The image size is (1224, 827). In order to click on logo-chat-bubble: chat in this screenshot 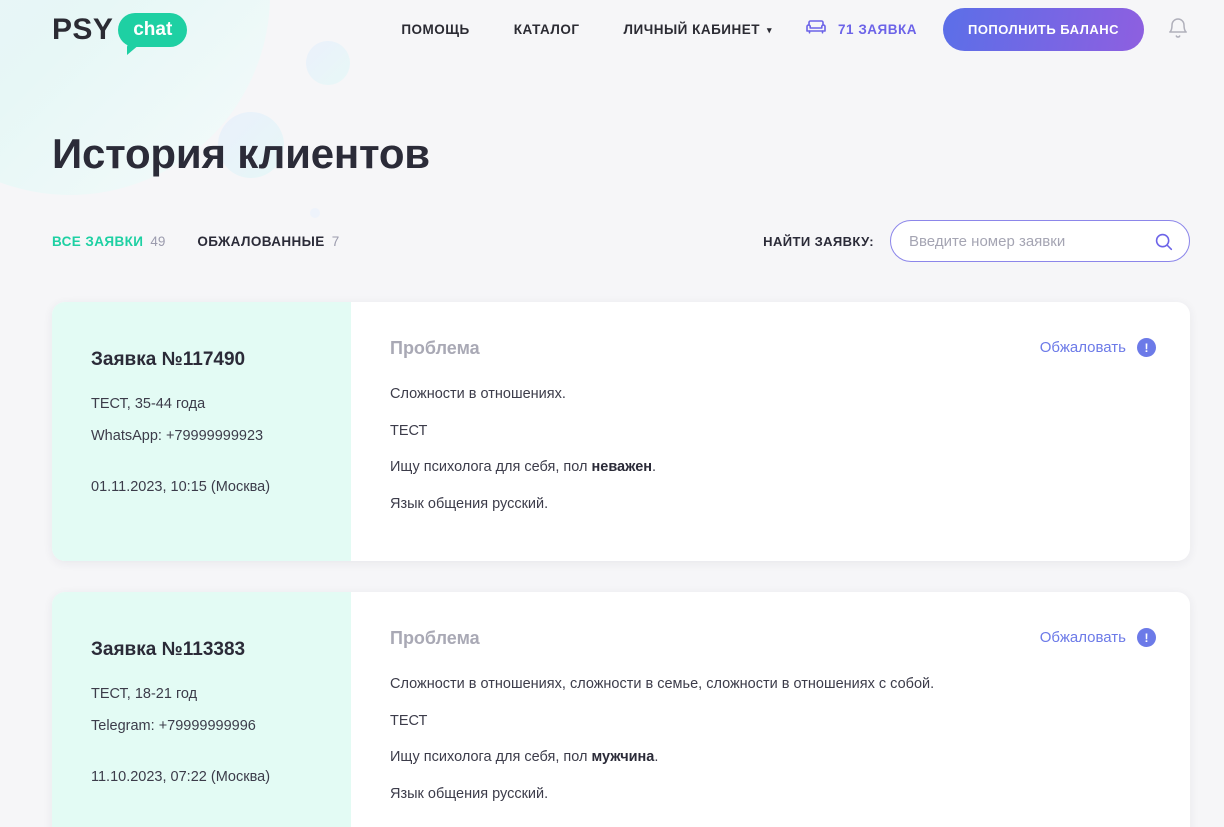, I will do `click(153, 34)`.